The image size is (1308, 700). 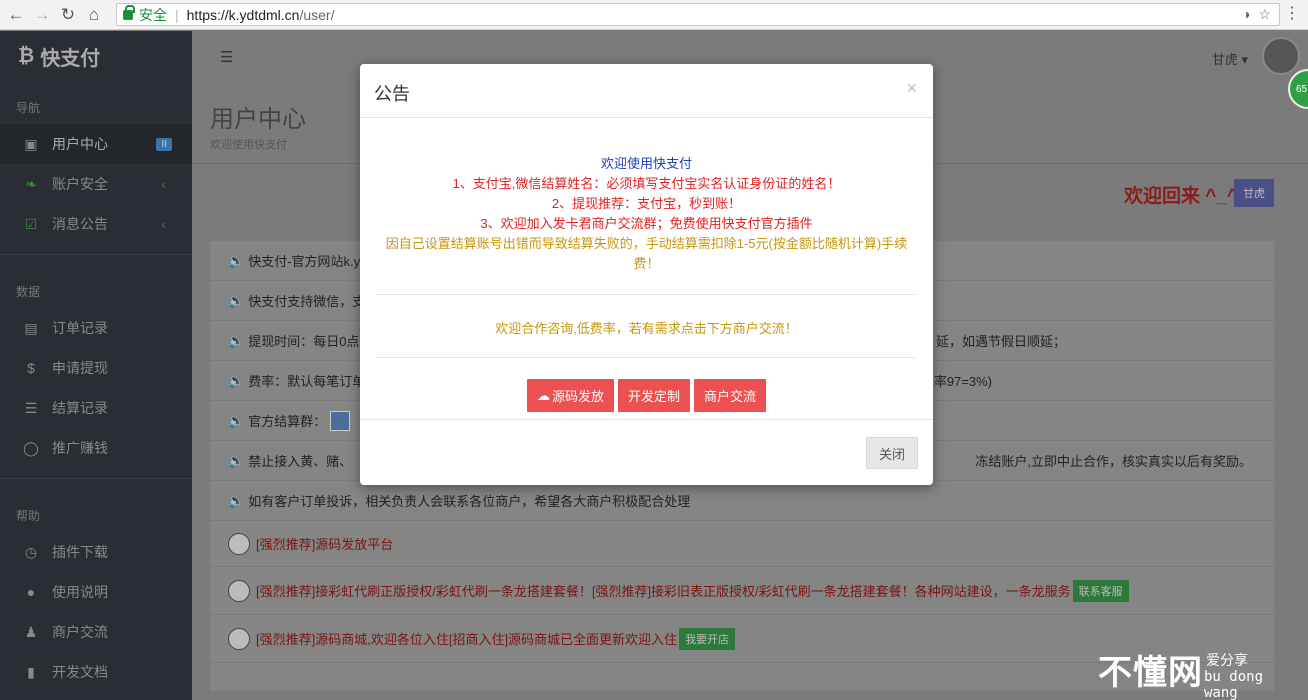 I want to click on sidebar-item-announcements: ☑ 消息公告 ‹, so click(x=96, y=224).